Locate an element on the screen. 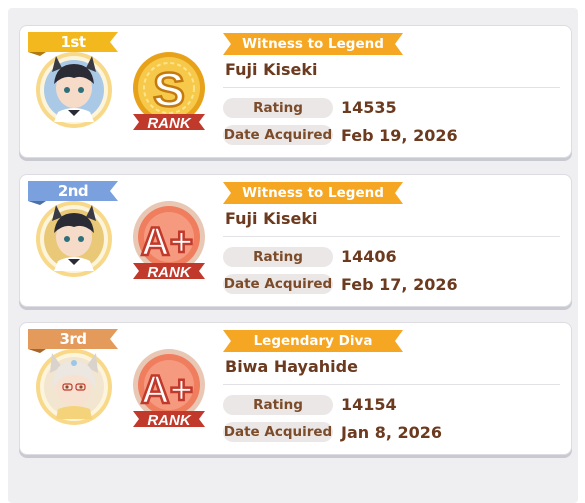 The image size is (585, 503). date-acquired-value: Feb 19, 2026 is located at coordinates (399, 135).